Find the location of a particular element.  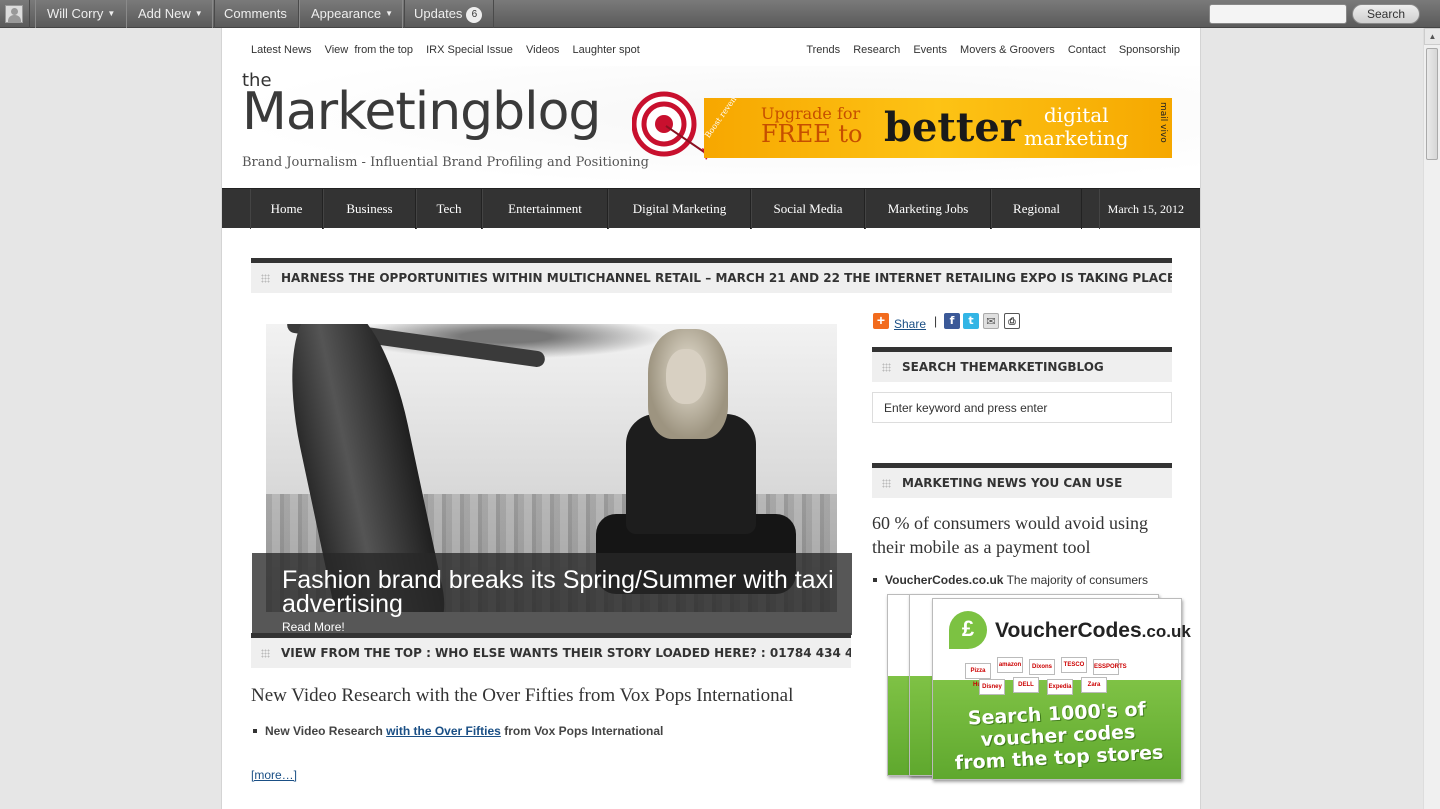

admin-search-input is located at coordinates (1278, 14).